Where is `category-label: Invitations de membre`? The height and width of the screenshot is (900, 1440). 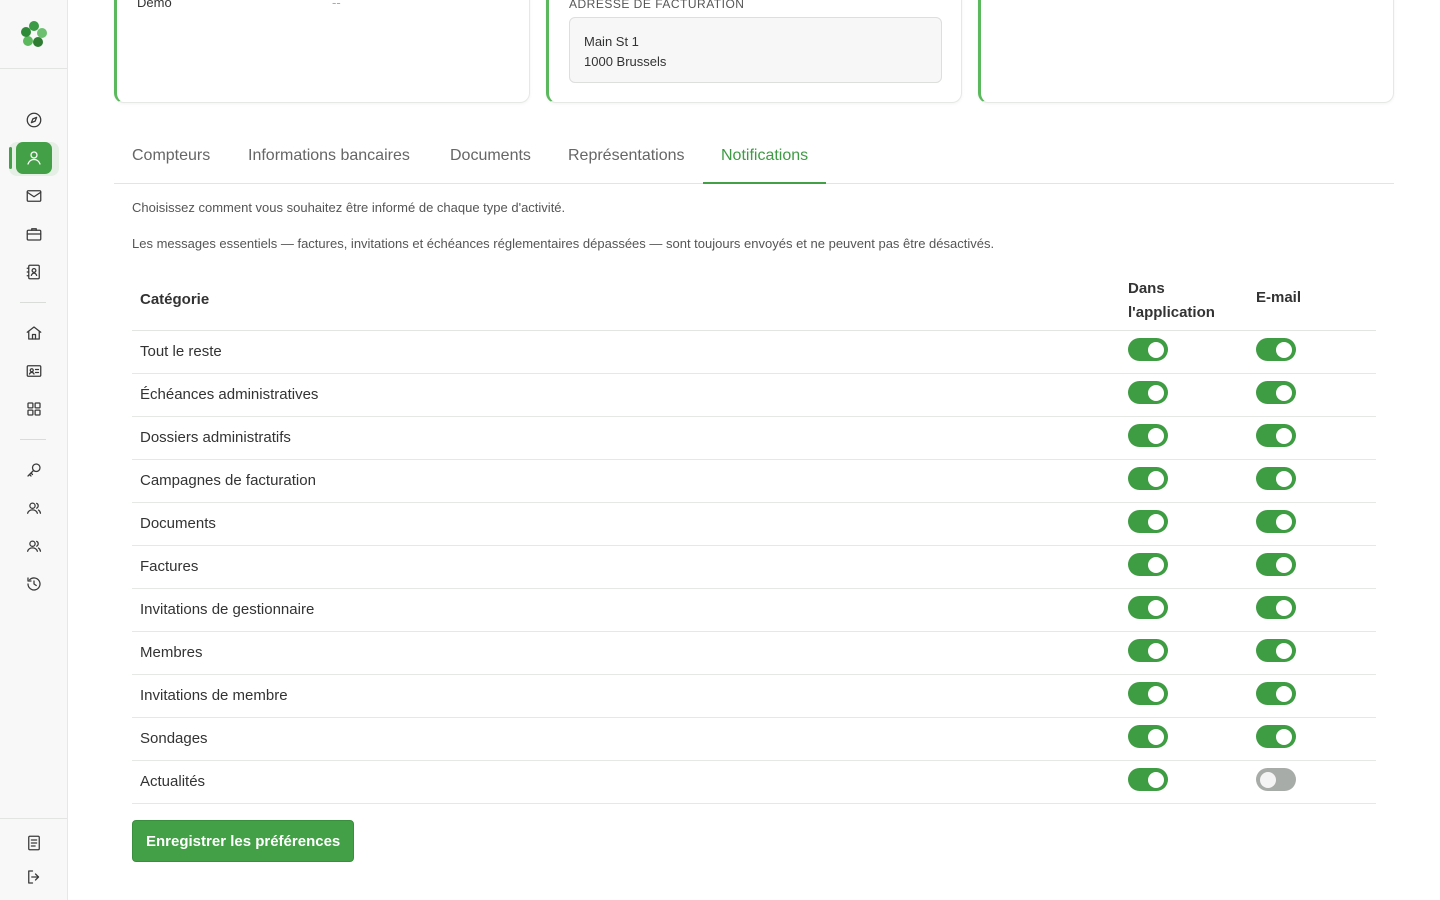
category-label: Invitations de membre is located at coordinates (214, 695).